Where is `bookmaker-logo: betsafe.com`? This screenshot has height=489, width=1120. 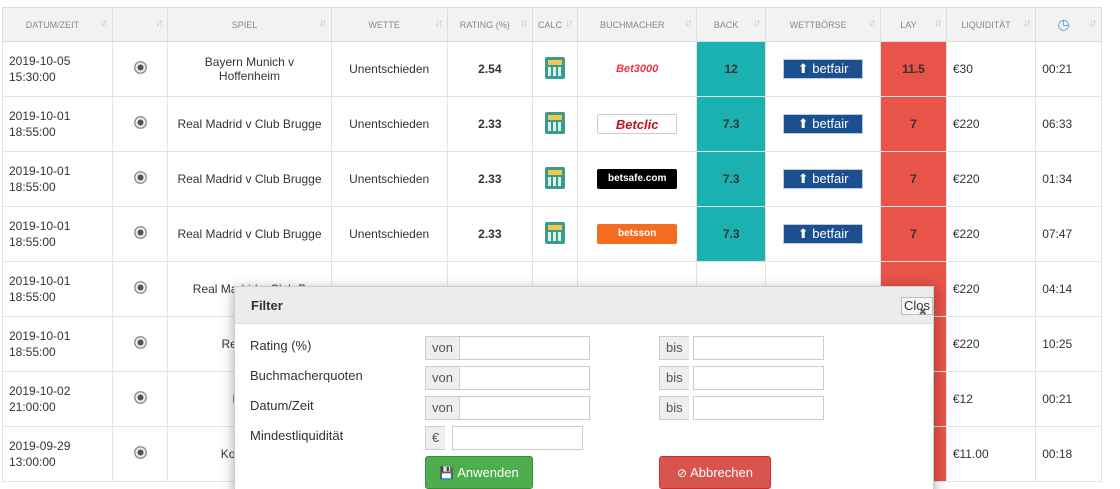 bookmaker-logo: betsafe.com is located at coordinates (637, 179).